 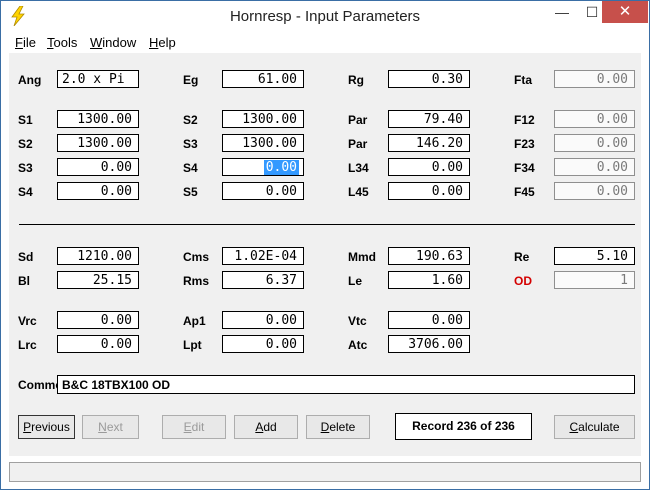 I want to click on l34-field: 0.00, so click(x=429, y=167).